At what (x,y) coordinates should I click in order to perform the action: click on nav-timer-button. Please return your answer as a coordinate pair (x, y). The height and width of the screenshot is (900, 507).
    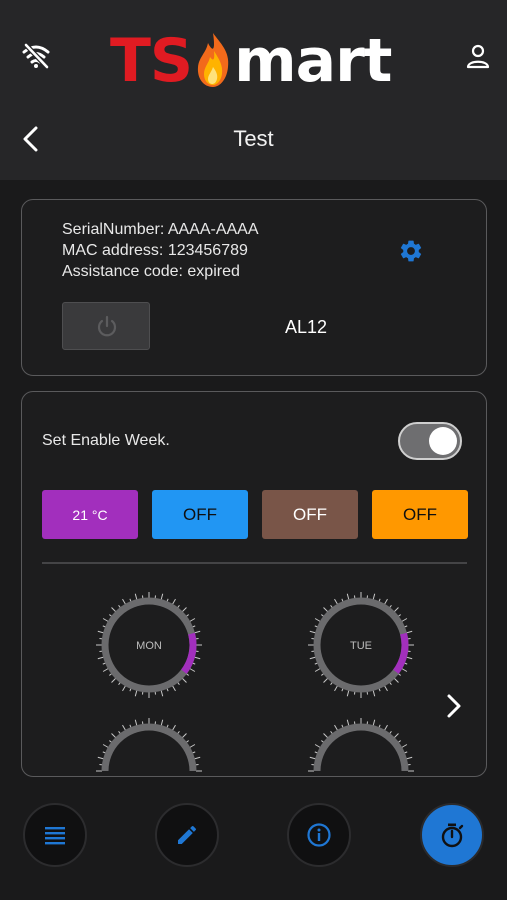
    Looking at the image, I should click on (452, 835).